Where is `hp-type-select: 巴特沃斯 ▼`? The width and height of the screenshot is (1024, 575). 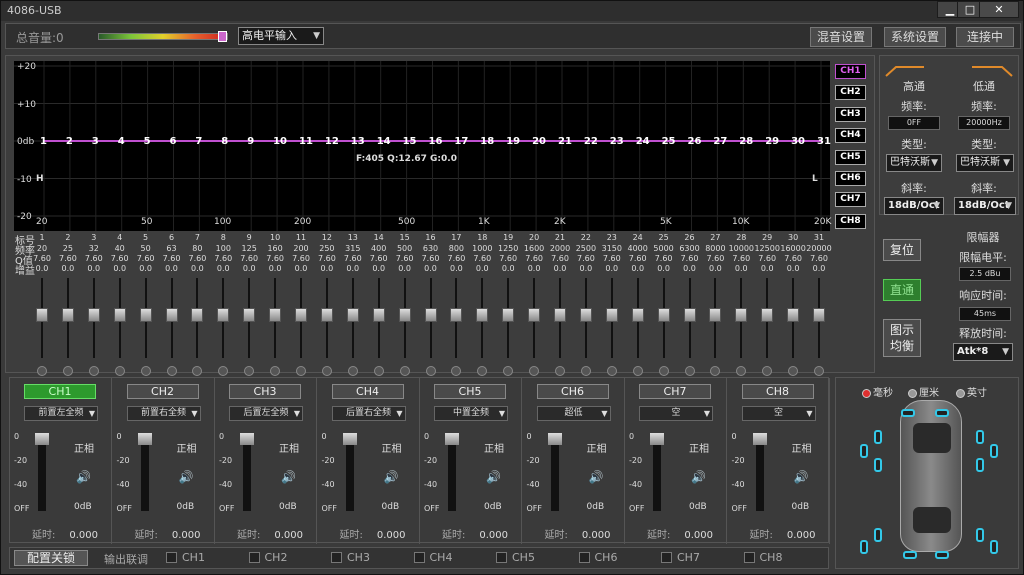 hp-type-select: 巴特沃斯 ▼ is located at coordinates (914, 163).